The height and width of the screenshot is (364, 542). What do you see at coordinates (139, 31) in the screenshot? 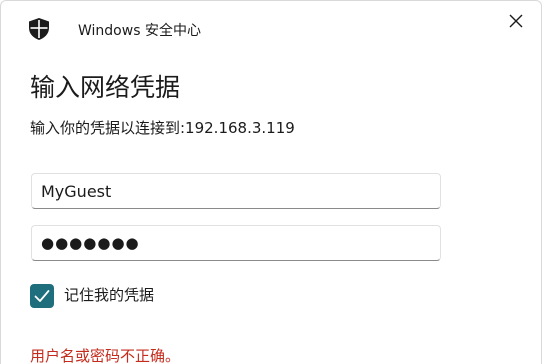
I see `app-title: Windows 安全中心` at bounding box center [139, 31].